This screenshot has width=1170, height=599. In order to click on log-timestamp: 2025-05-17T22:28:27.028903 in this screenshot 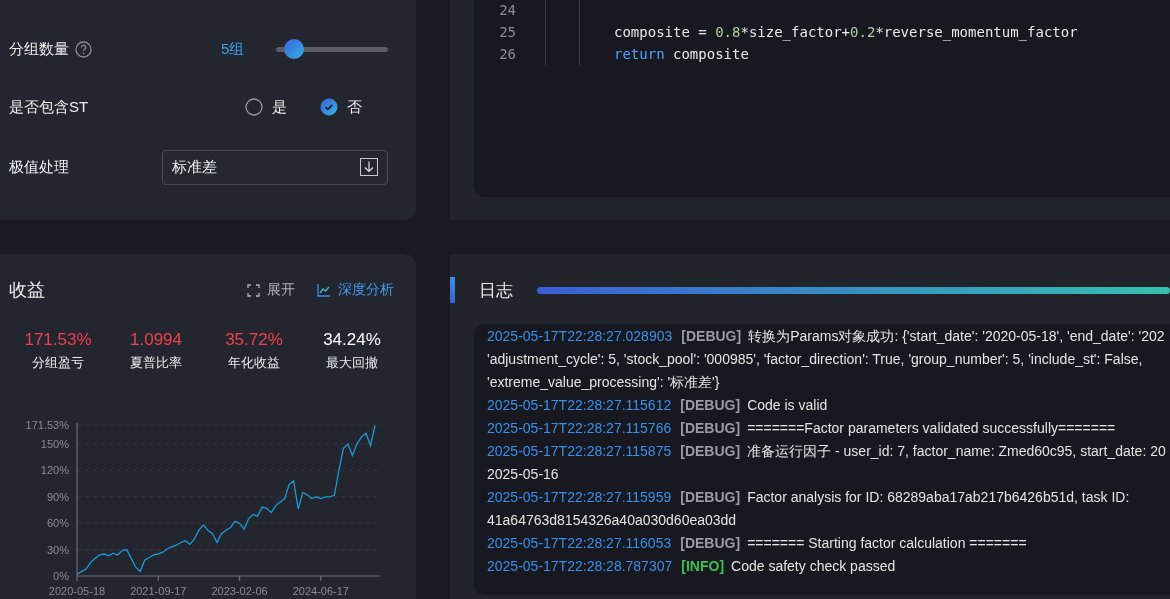, I will do `click(580, 336)`.